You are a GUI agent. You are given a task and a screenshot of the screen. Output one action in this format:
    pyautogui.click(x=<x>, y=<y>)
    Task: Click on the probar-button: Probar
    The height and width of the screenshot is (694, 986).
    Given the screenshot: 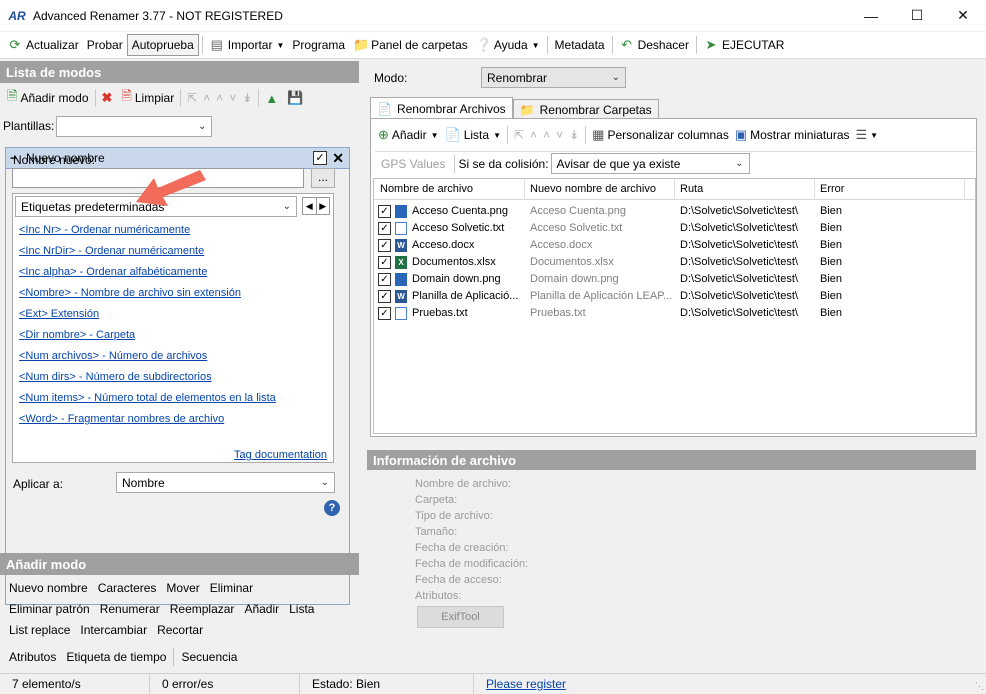 What is the action you would take?
    pyautogui.click(x=105, y=45)
    